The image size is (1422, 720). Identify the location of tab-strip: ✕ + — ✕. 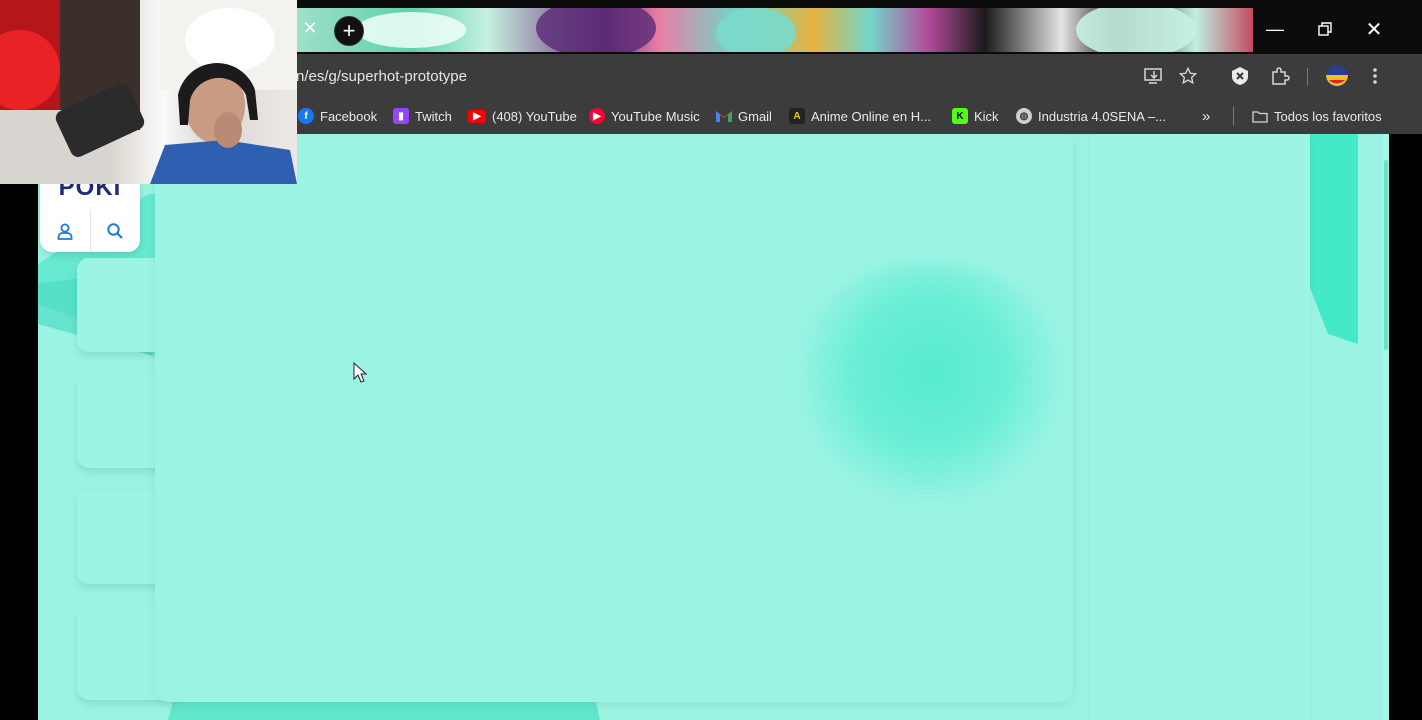
(859, 27).